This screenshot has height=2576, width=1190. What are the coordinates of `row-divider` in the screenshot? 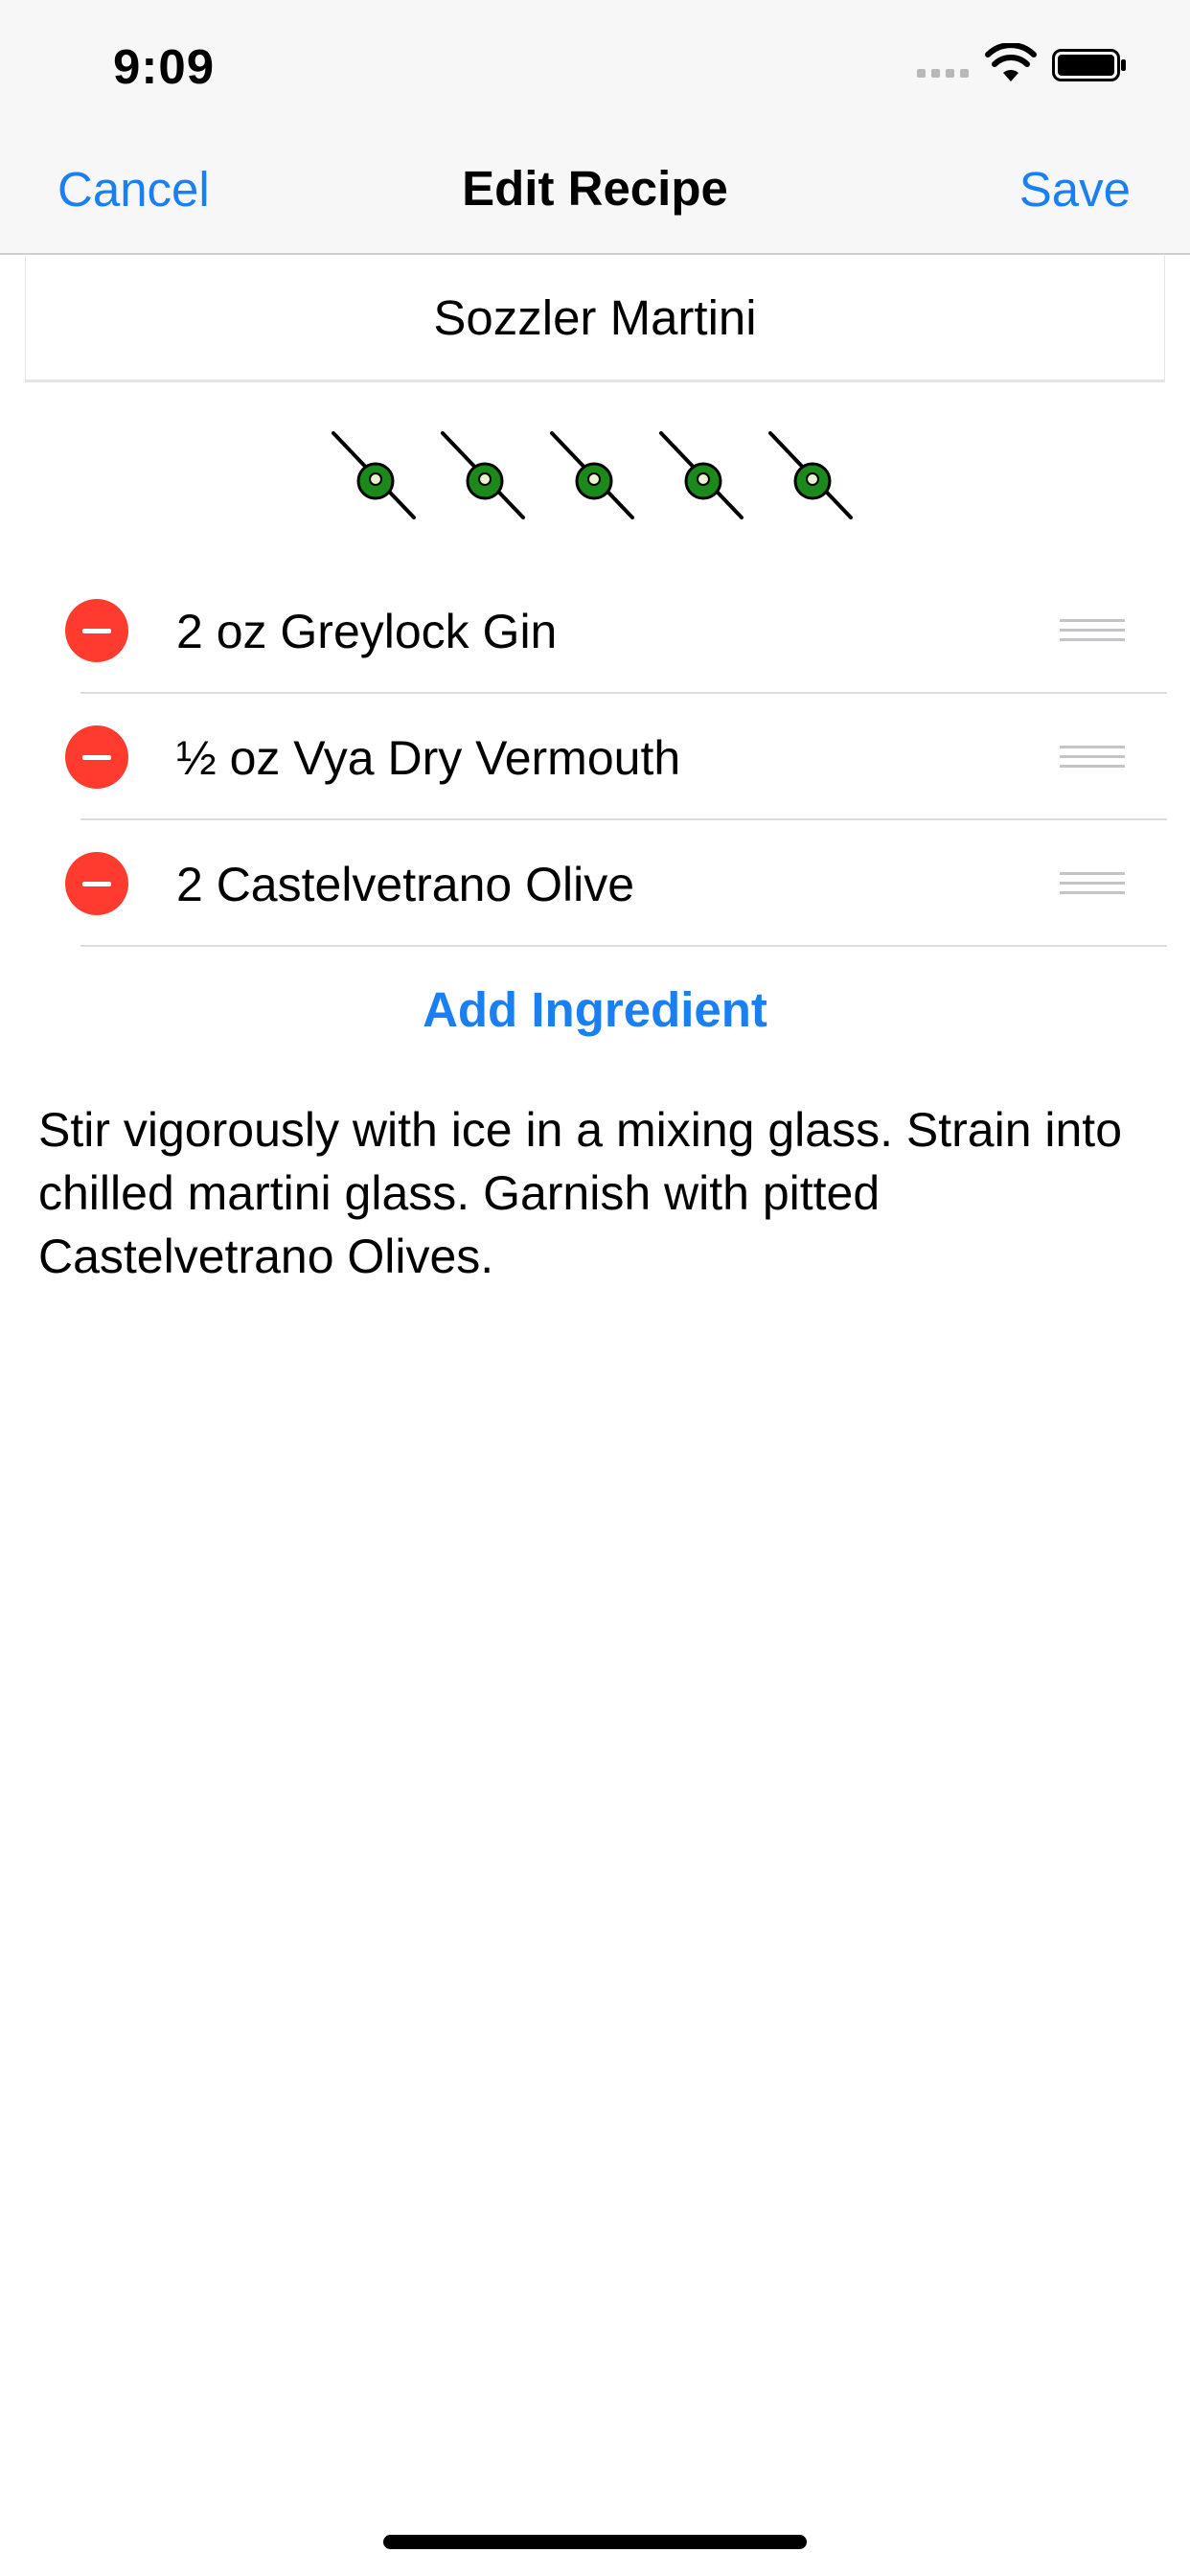 It's located at (623, 946).